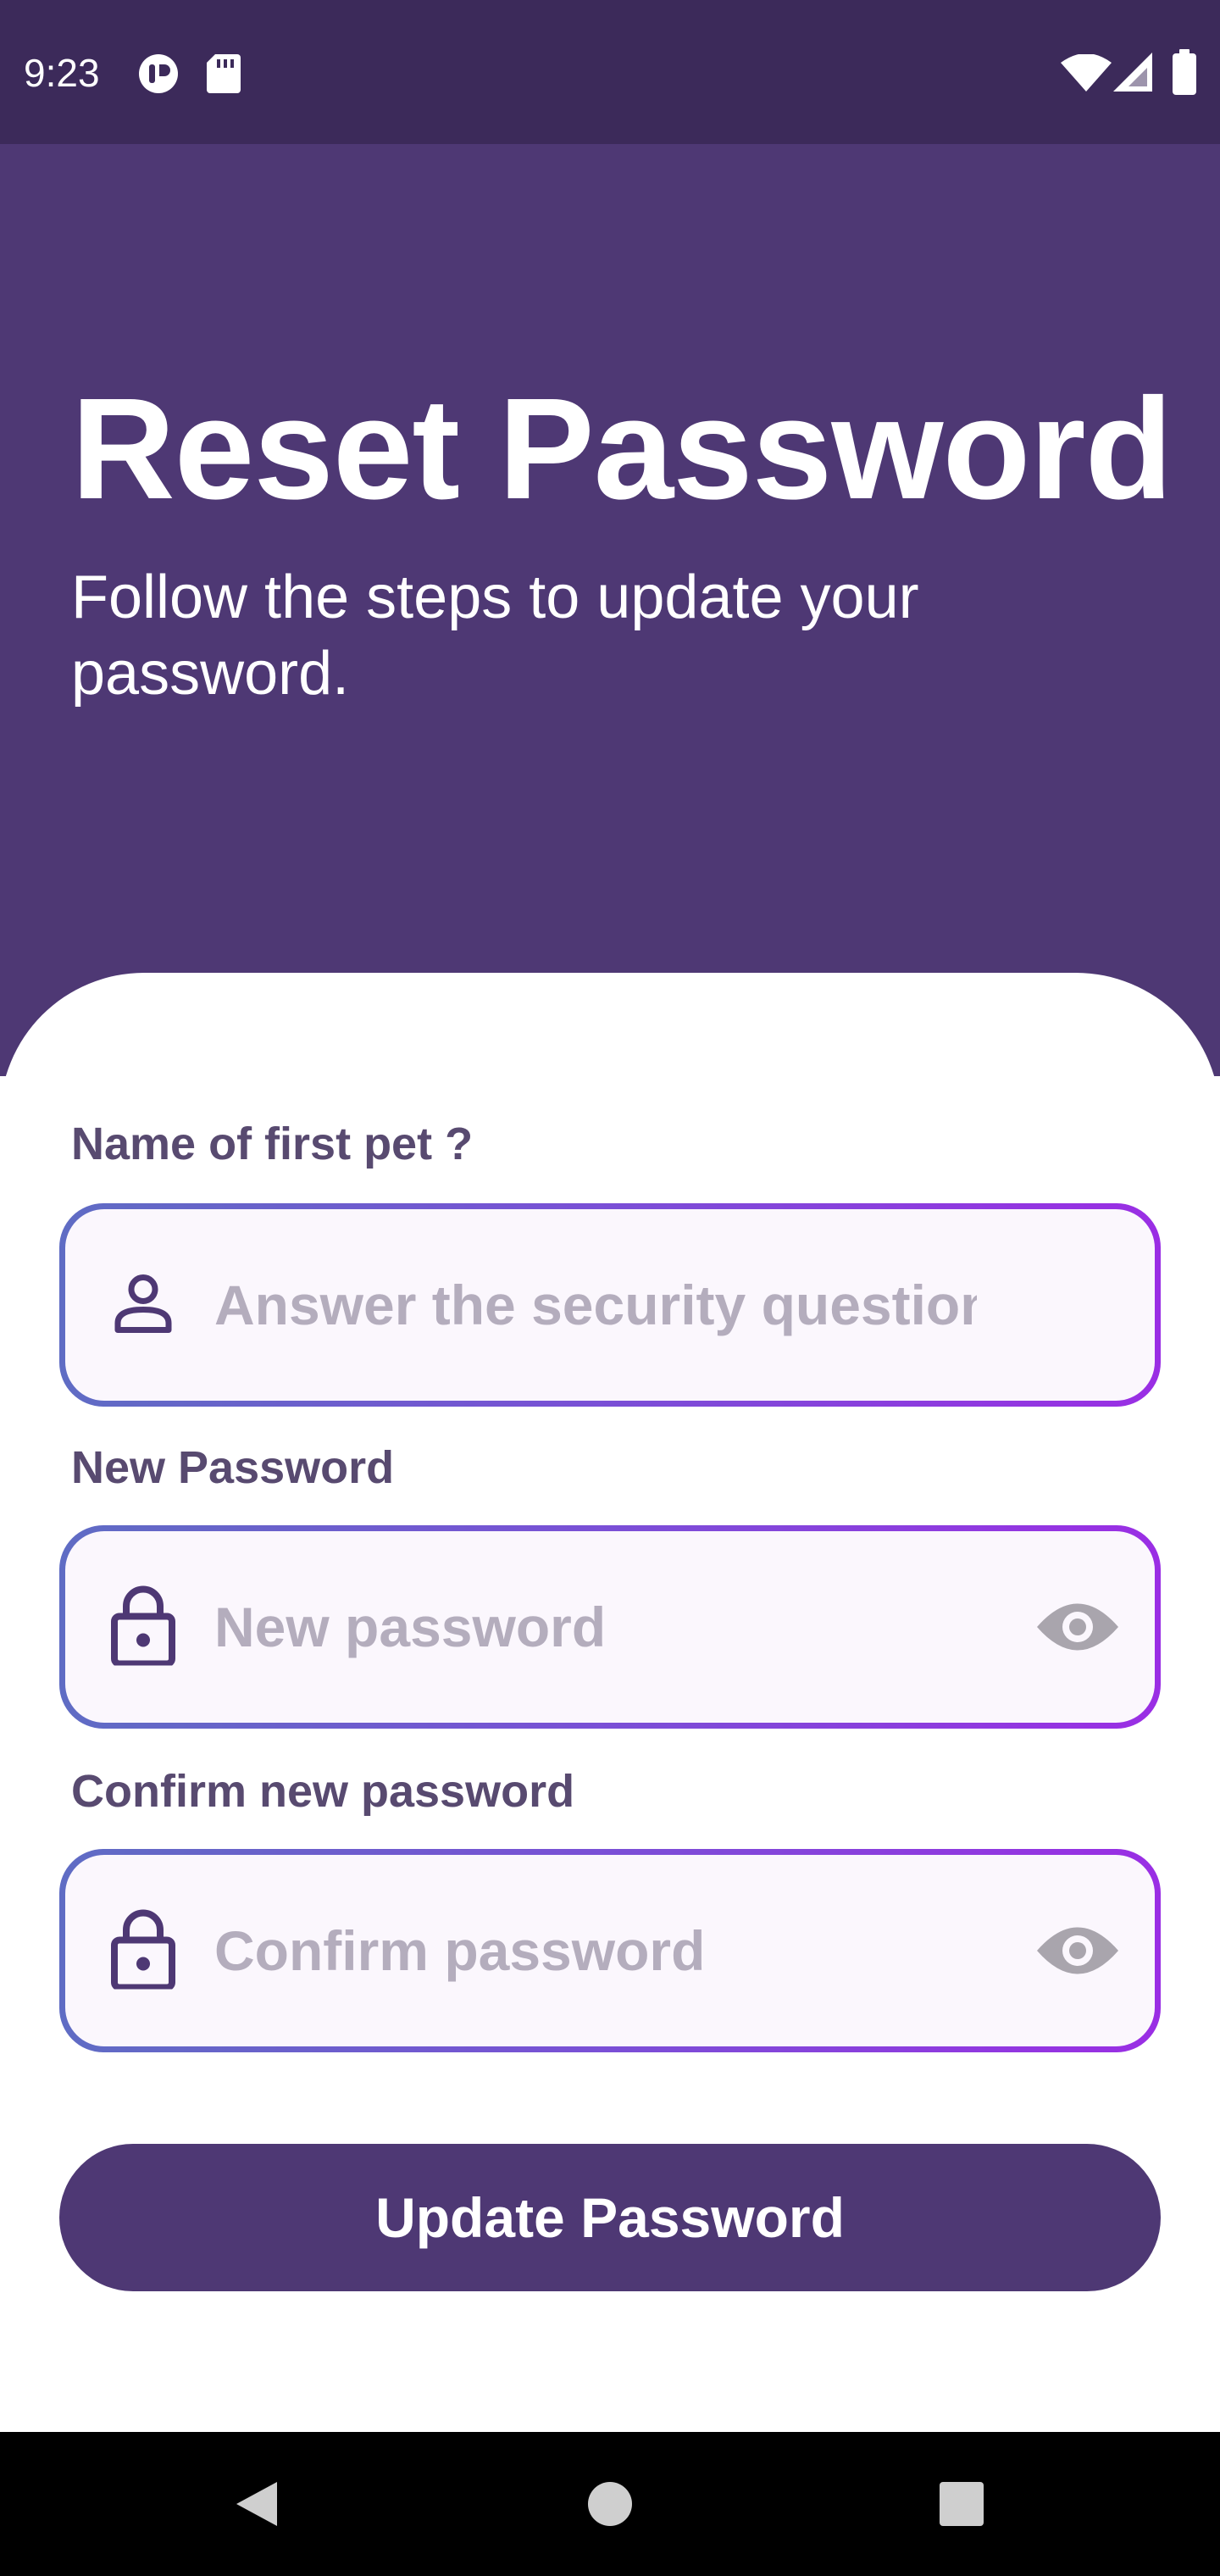  What do you see at coordinates (224, 75) in the screenshot?
I see `sd-card-icon` at bounding box center [224, 75].